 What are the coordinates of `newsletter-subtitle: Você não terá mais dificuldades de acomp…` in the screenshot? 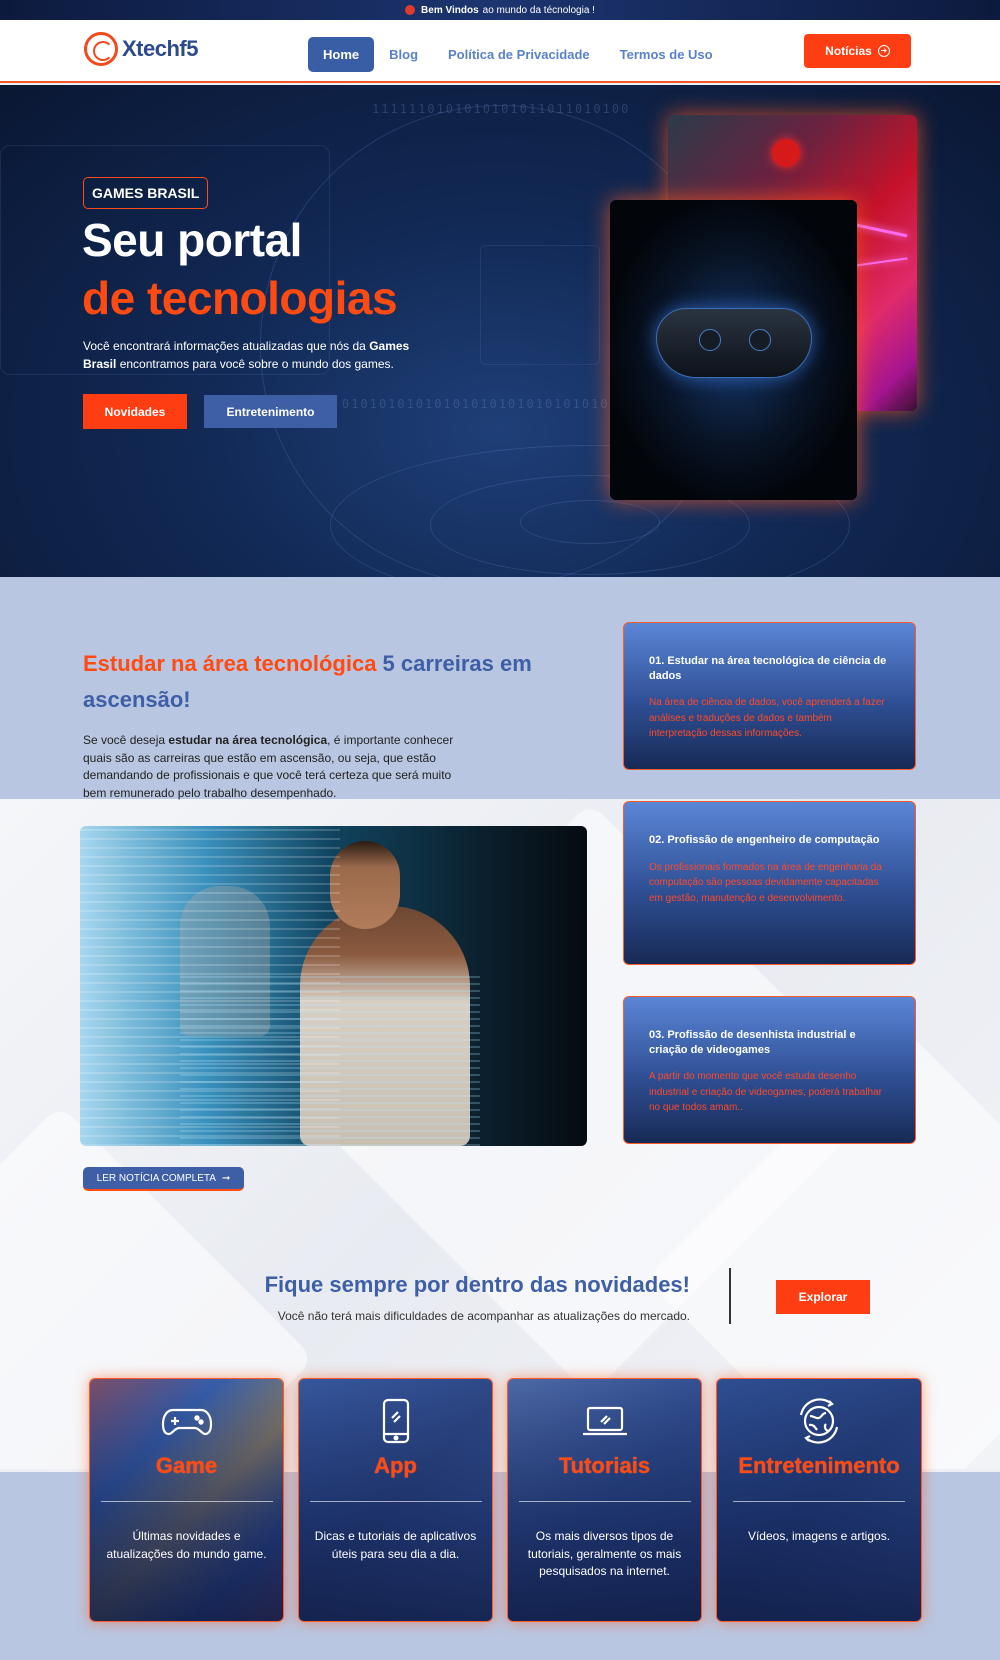 It's located at (483, 1316).